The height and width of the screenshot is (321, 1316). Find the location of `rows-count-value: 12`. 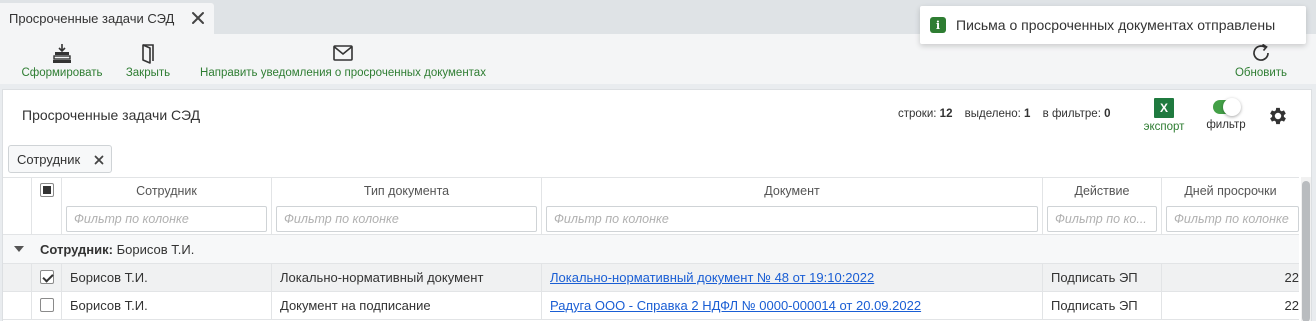

rows-count-value: 12 is located at coordinates (946, 114).